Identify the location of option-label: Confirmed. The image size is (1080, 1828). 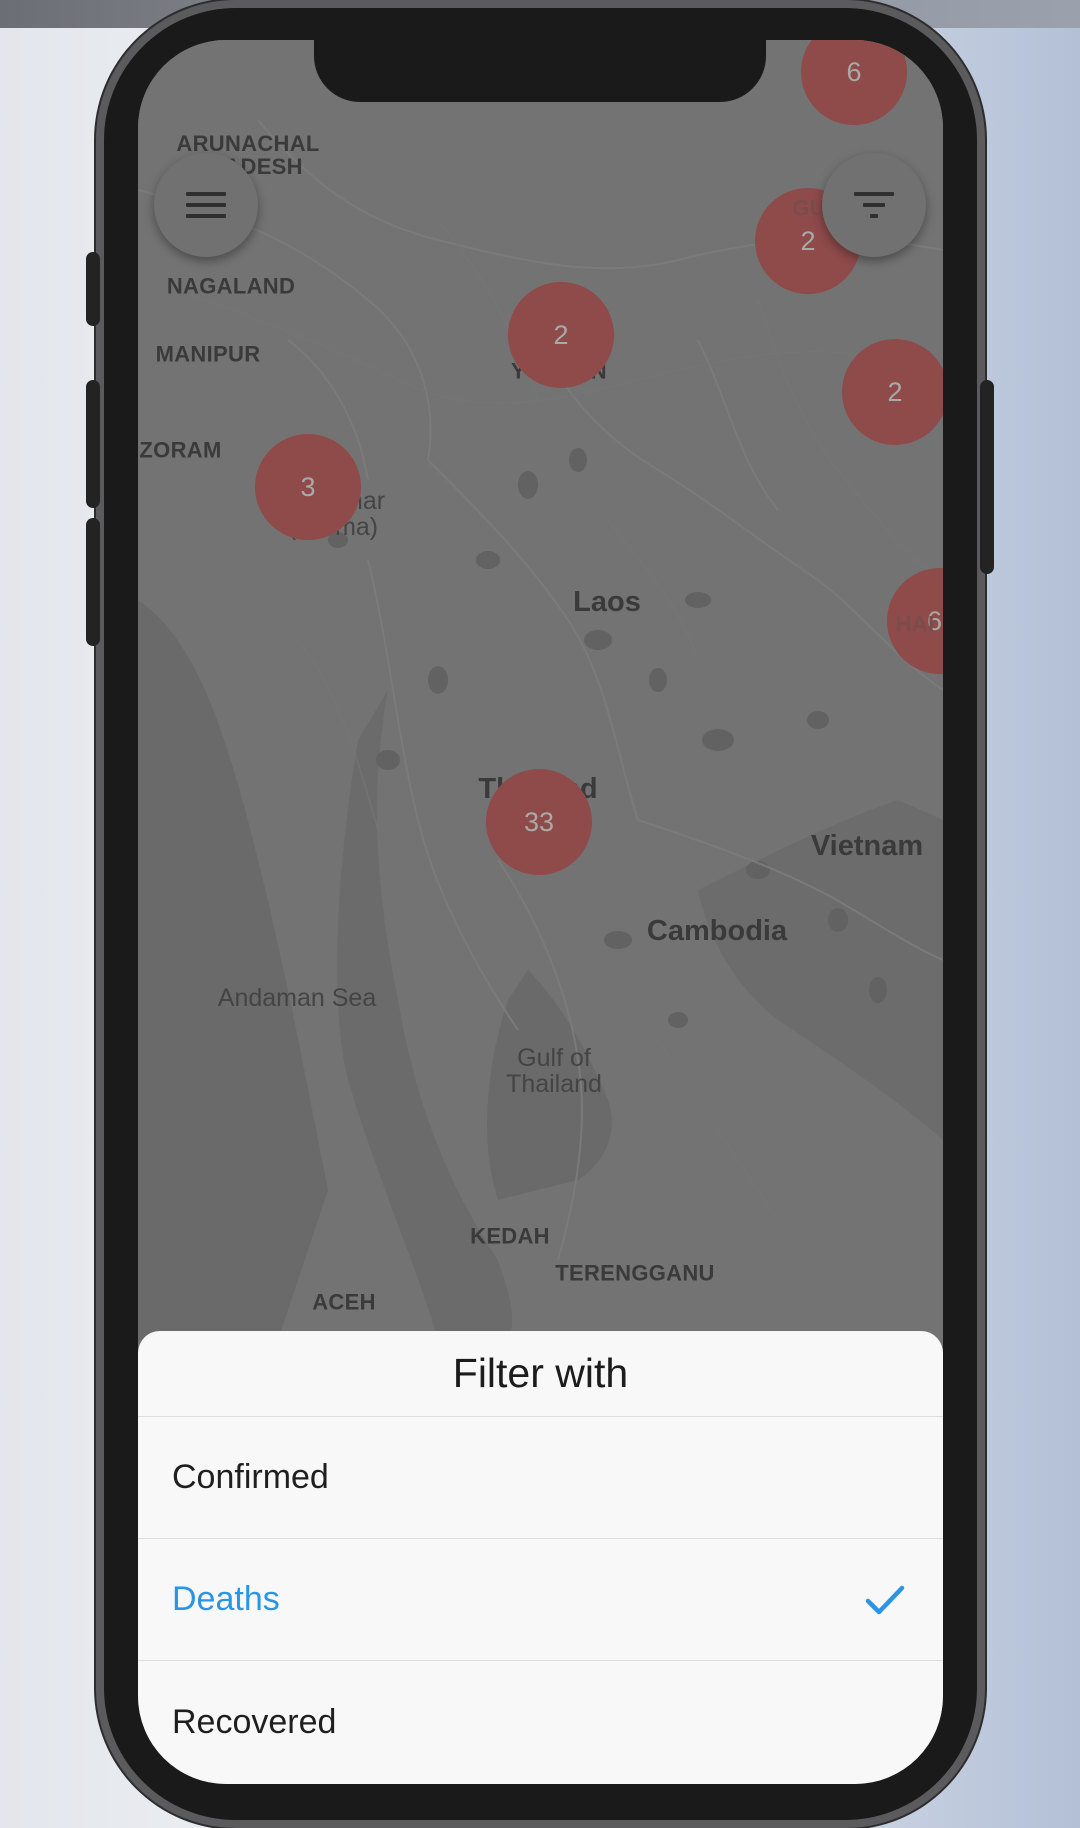
(250, 1477).